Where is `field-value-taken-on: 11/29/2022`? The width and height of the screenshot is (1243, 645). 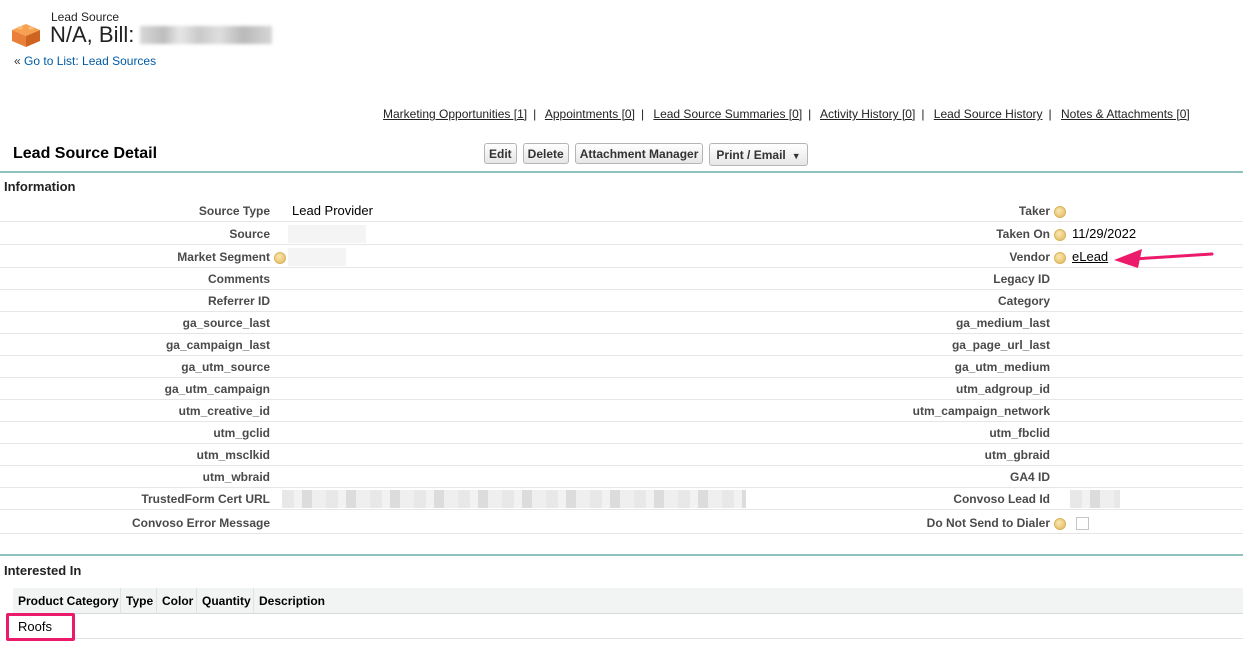
field-value-taken-on: 11/29/2022 is located at coordinates (1104, 233).